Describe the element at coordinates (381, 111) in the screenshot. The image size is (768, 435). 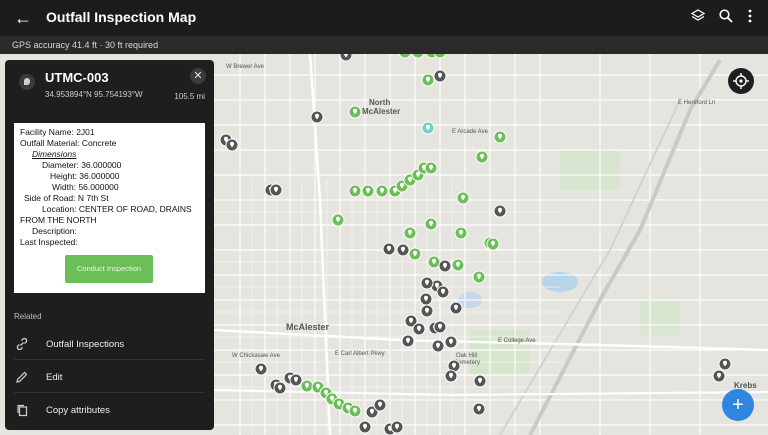
I see `map-label-north-mcalester: McAlester` at that location.